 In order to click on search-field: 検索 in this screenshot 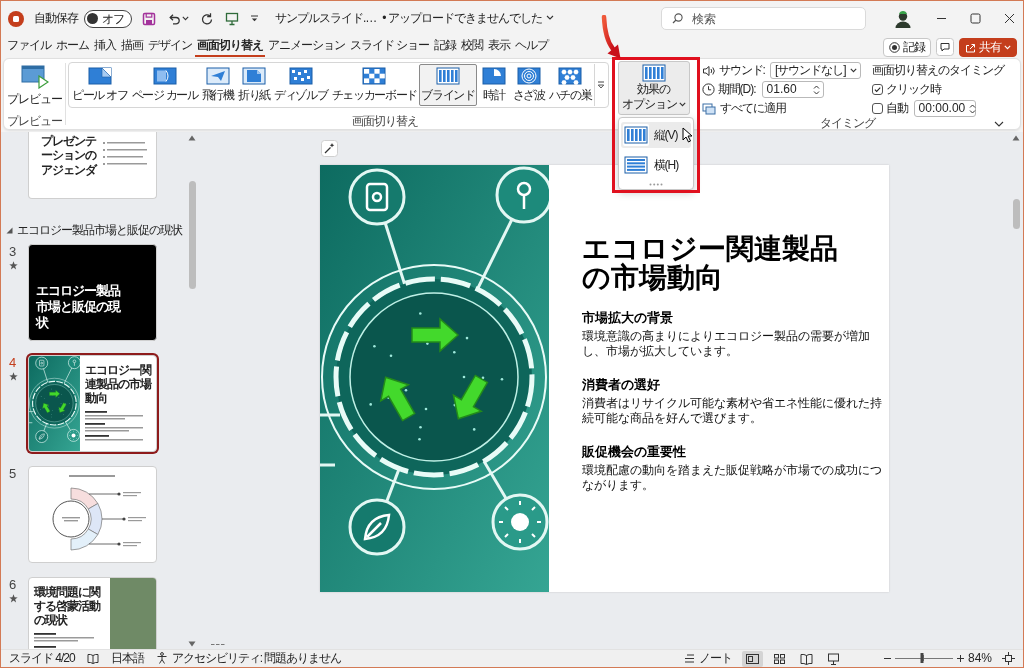, I will do `click(764, 18)`.